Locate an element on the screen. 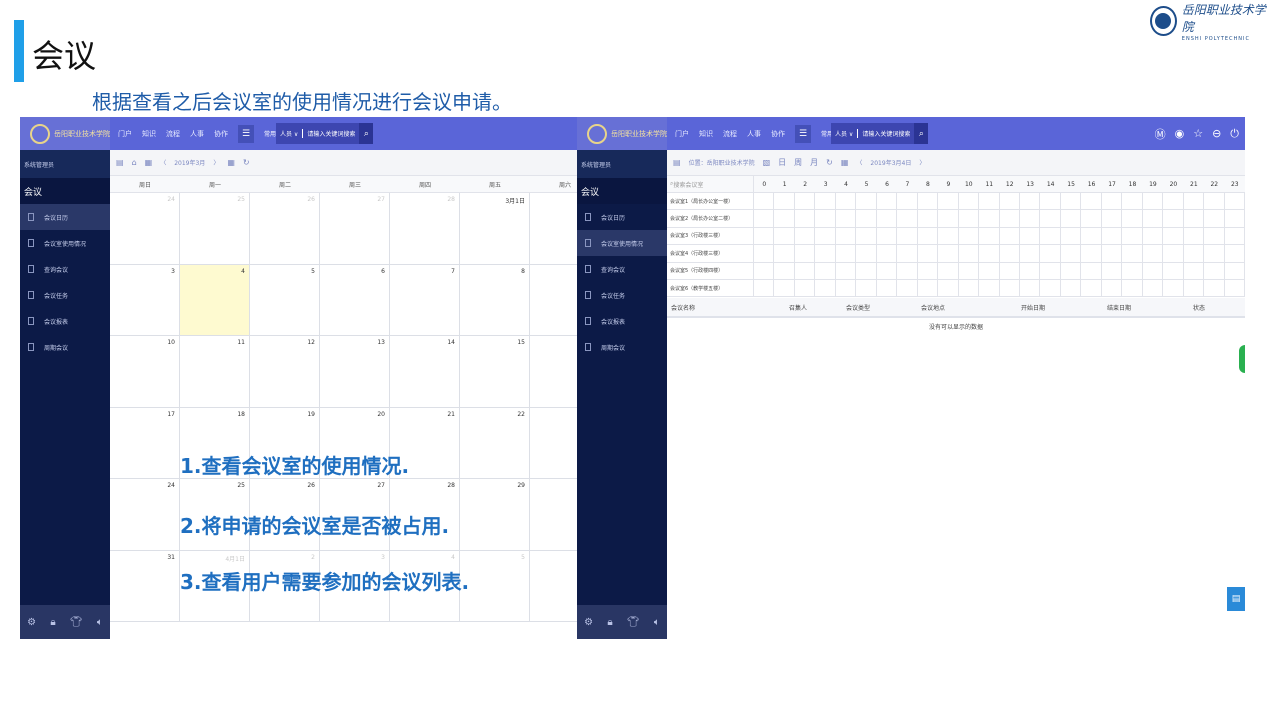 The image size is (1280, 720). room-name: 会议室6（教学楼五楼） is located at coordinates (710, 288).